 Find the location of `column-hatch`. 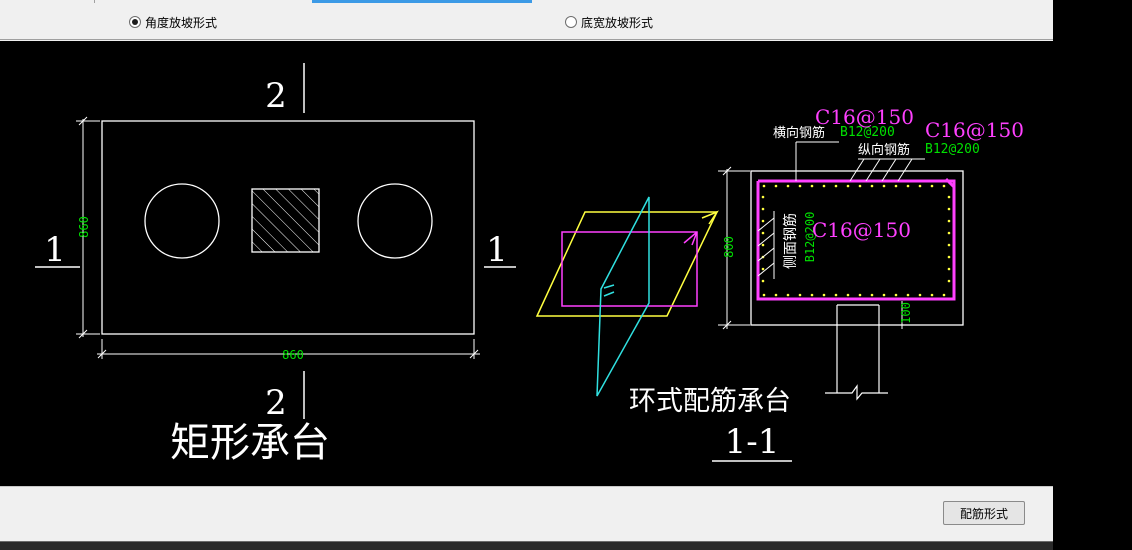

column-hatch is located at coordinates (285, 220).